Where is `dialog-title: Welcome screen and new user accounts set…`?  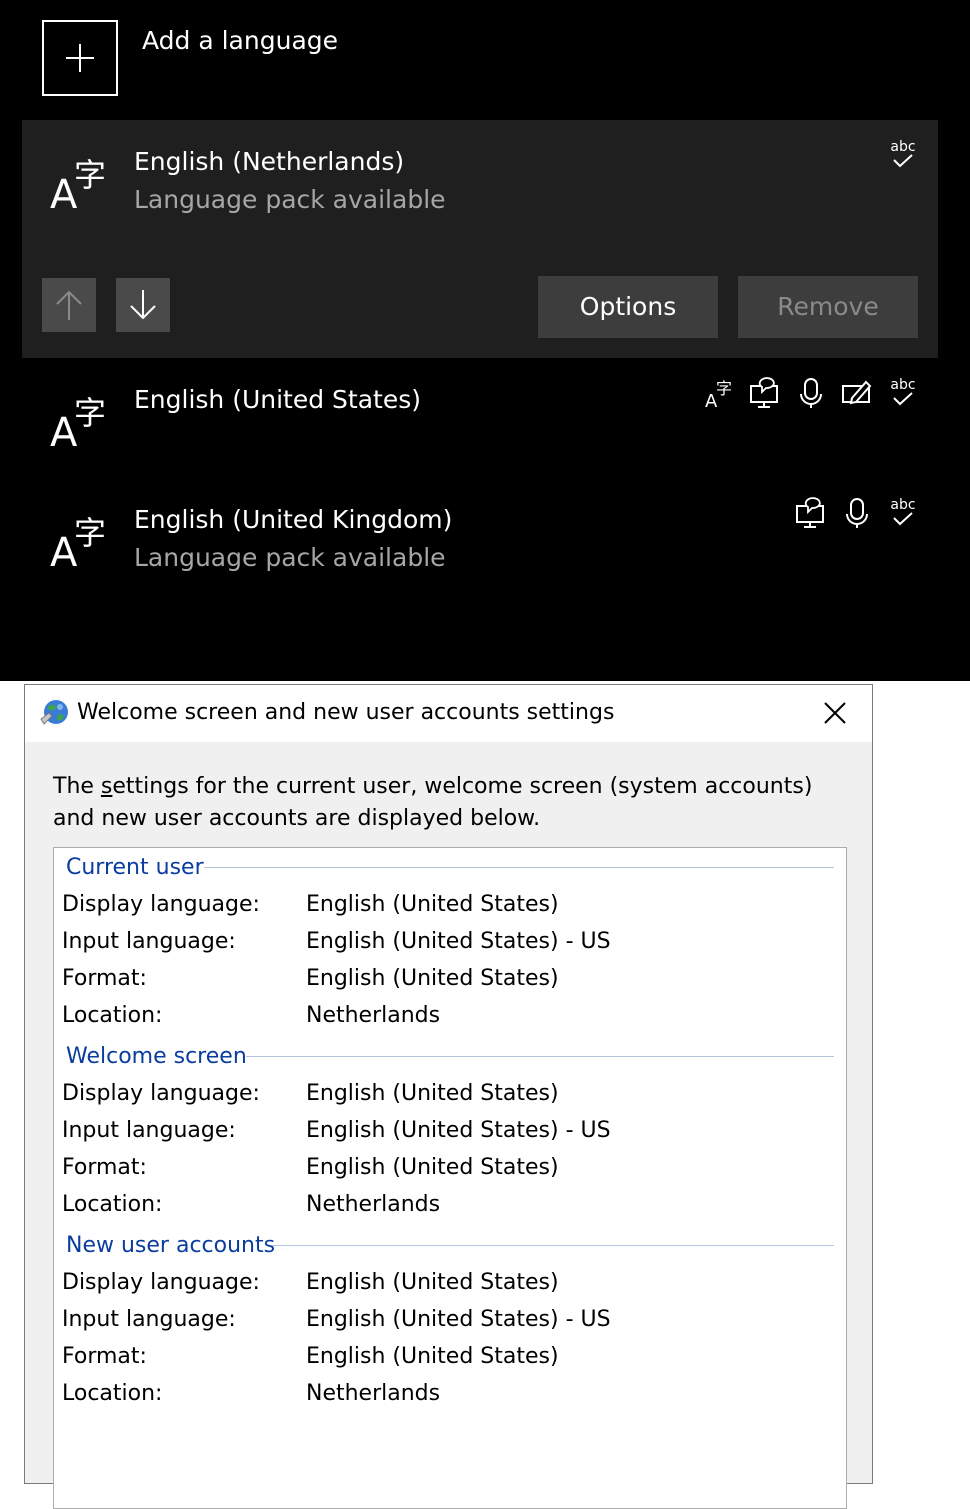 dialog-title: Welcome screen and new user accounts set… is located at coordinates (346, 712).